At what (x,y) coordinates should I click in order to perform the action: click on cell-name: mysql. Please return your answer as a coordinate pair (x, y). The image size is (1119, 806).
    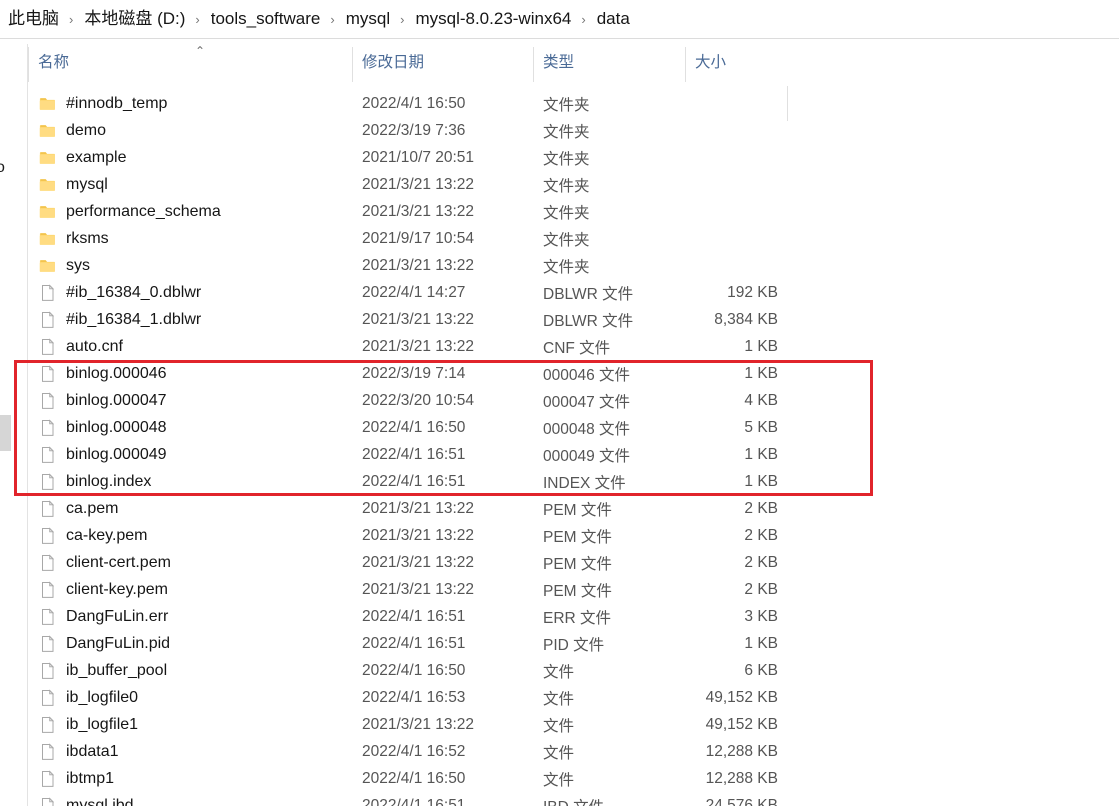
    Looking at the image, I should click on (190, 185).